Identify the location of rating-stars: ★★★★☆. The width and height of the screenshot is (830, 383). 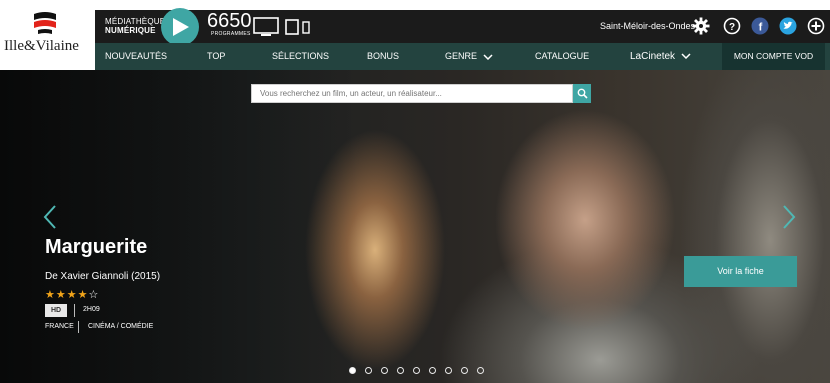
(72, 294).